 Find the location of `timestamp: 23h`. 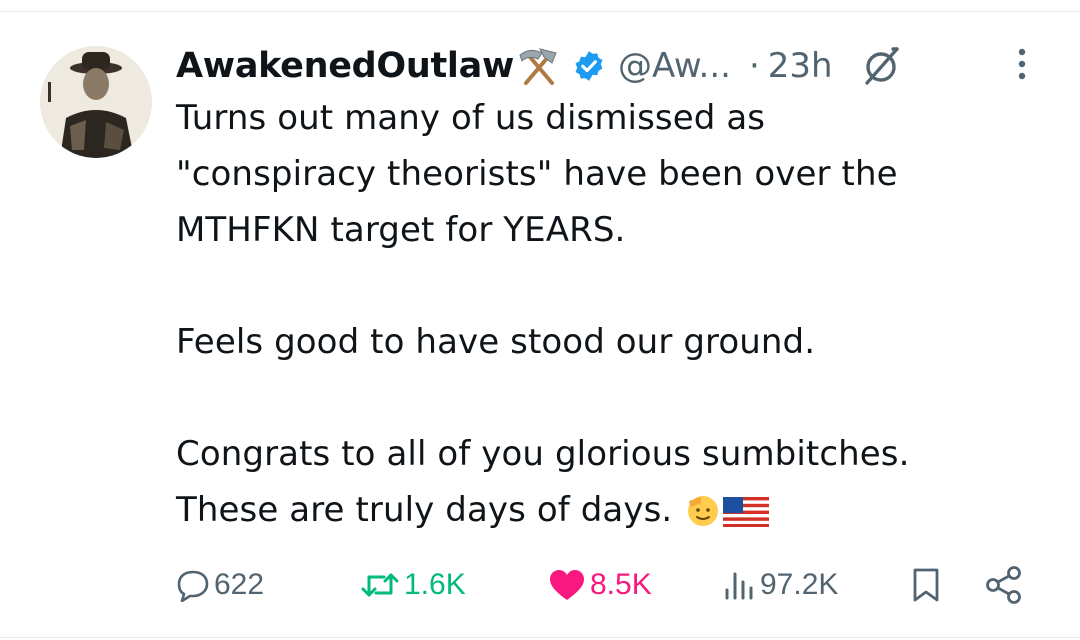

timestamp: 23h is located at coordinates (800, 66).